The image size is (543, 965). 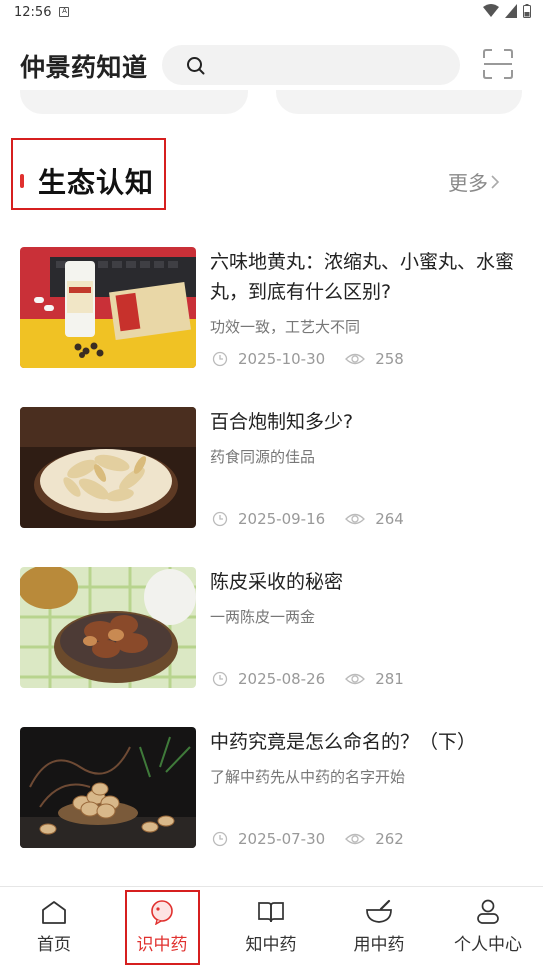 What do you see at coordinates (495, 181) in the screenshot?
I see `chevron-right-icon` at bounding box center [495, 181].